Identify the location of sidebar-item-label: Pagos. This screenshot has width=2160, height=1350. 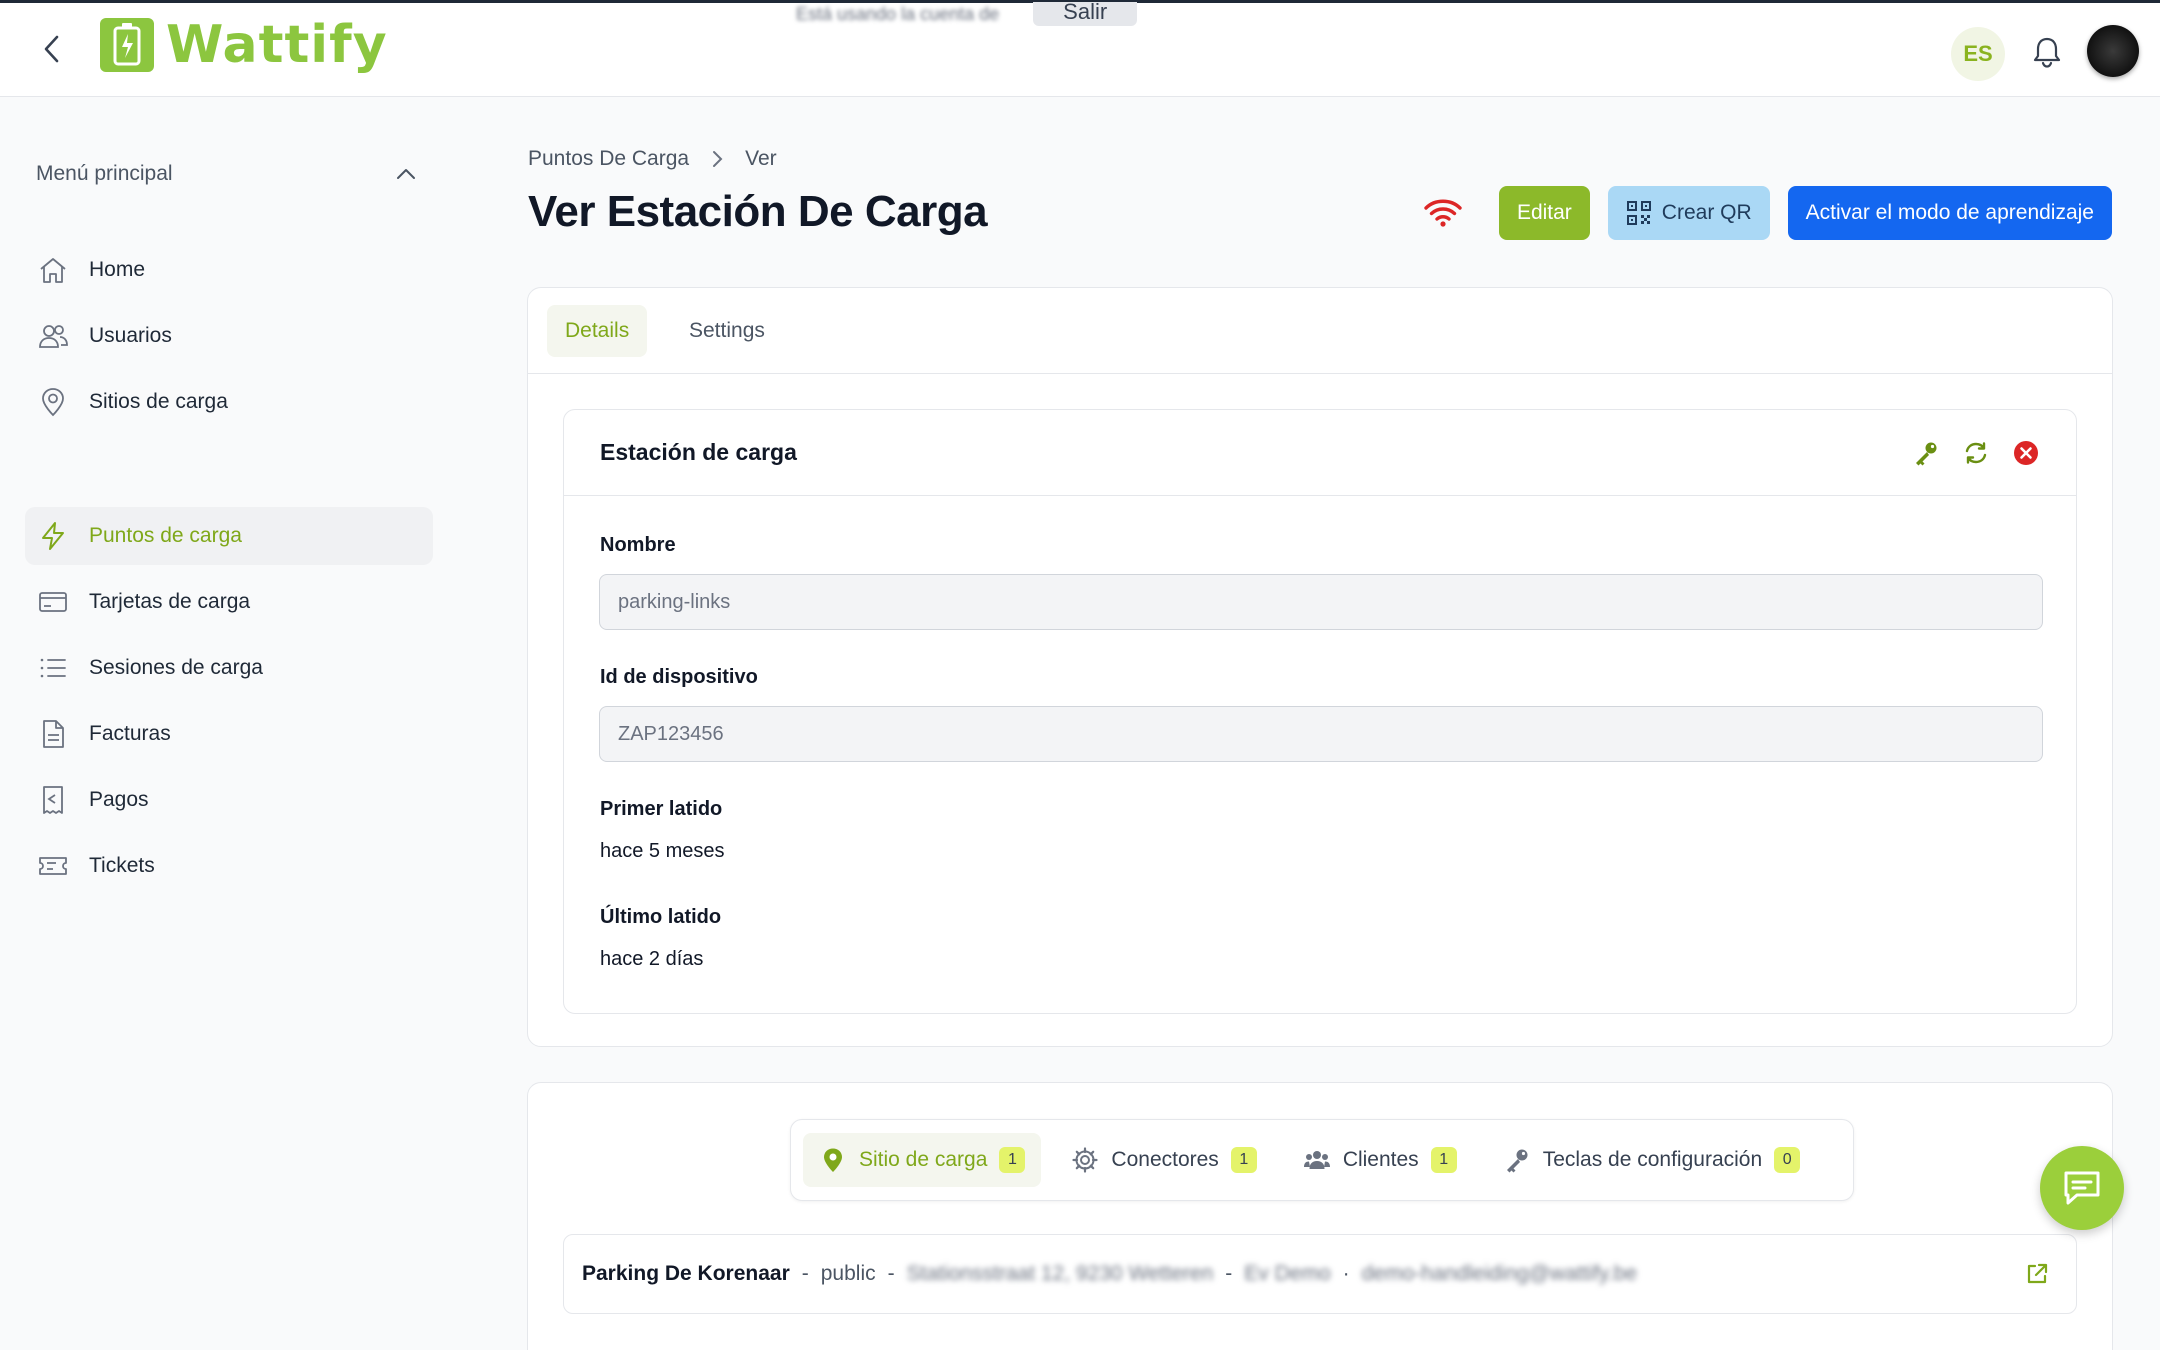
(119, 799).